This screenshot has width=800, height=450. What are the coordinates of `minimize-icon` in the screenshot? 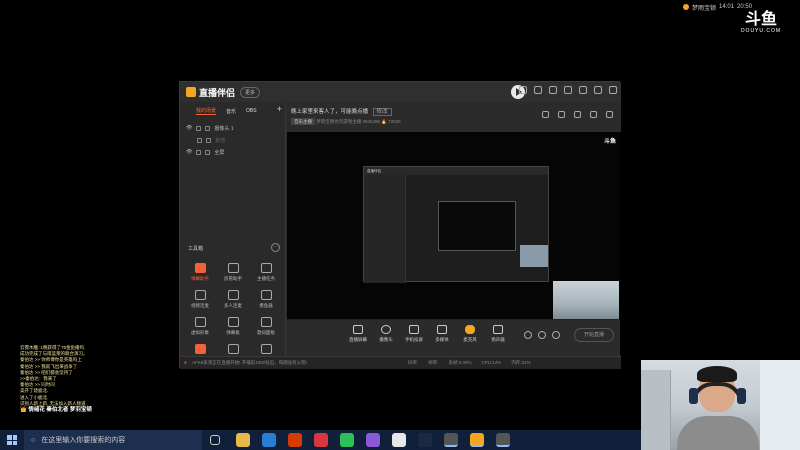 It's located at (583, 90).